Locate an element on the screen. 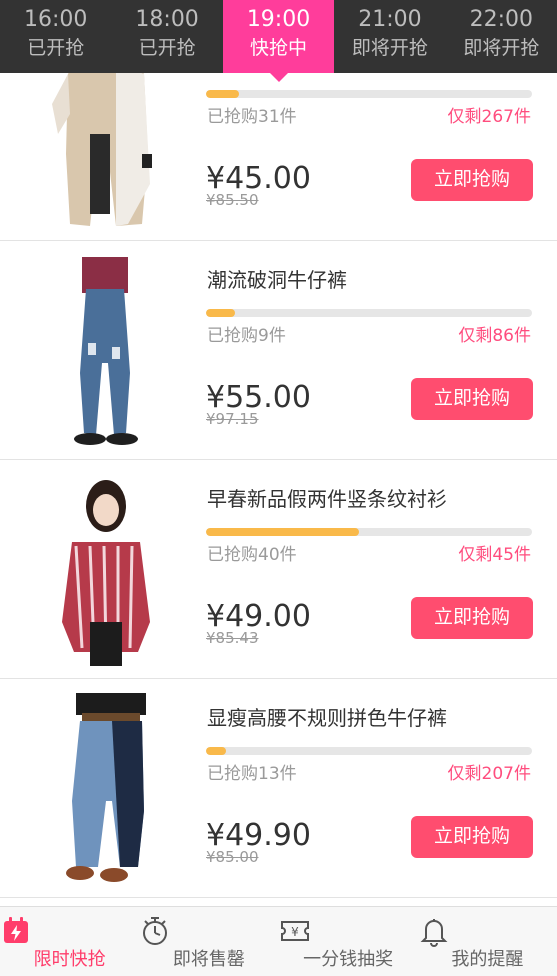  nav-my-reminders: 我的提醒 is located at coordinates (487, 941).